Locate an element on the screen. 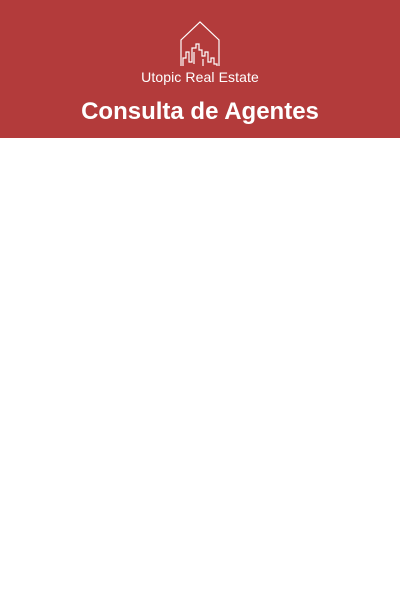 Image resolution: width=400 pixels, height=600 pixels. page-title: Consulta de Agentes is located at coordinates (200, 111).